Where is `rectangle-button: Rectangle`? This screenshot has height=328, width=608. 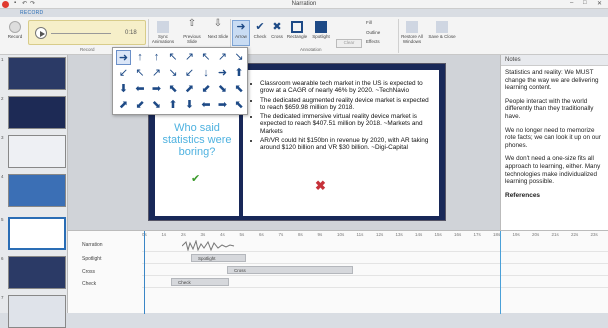 rectangle-button: Rectangle is located at coordinates (297, 30).